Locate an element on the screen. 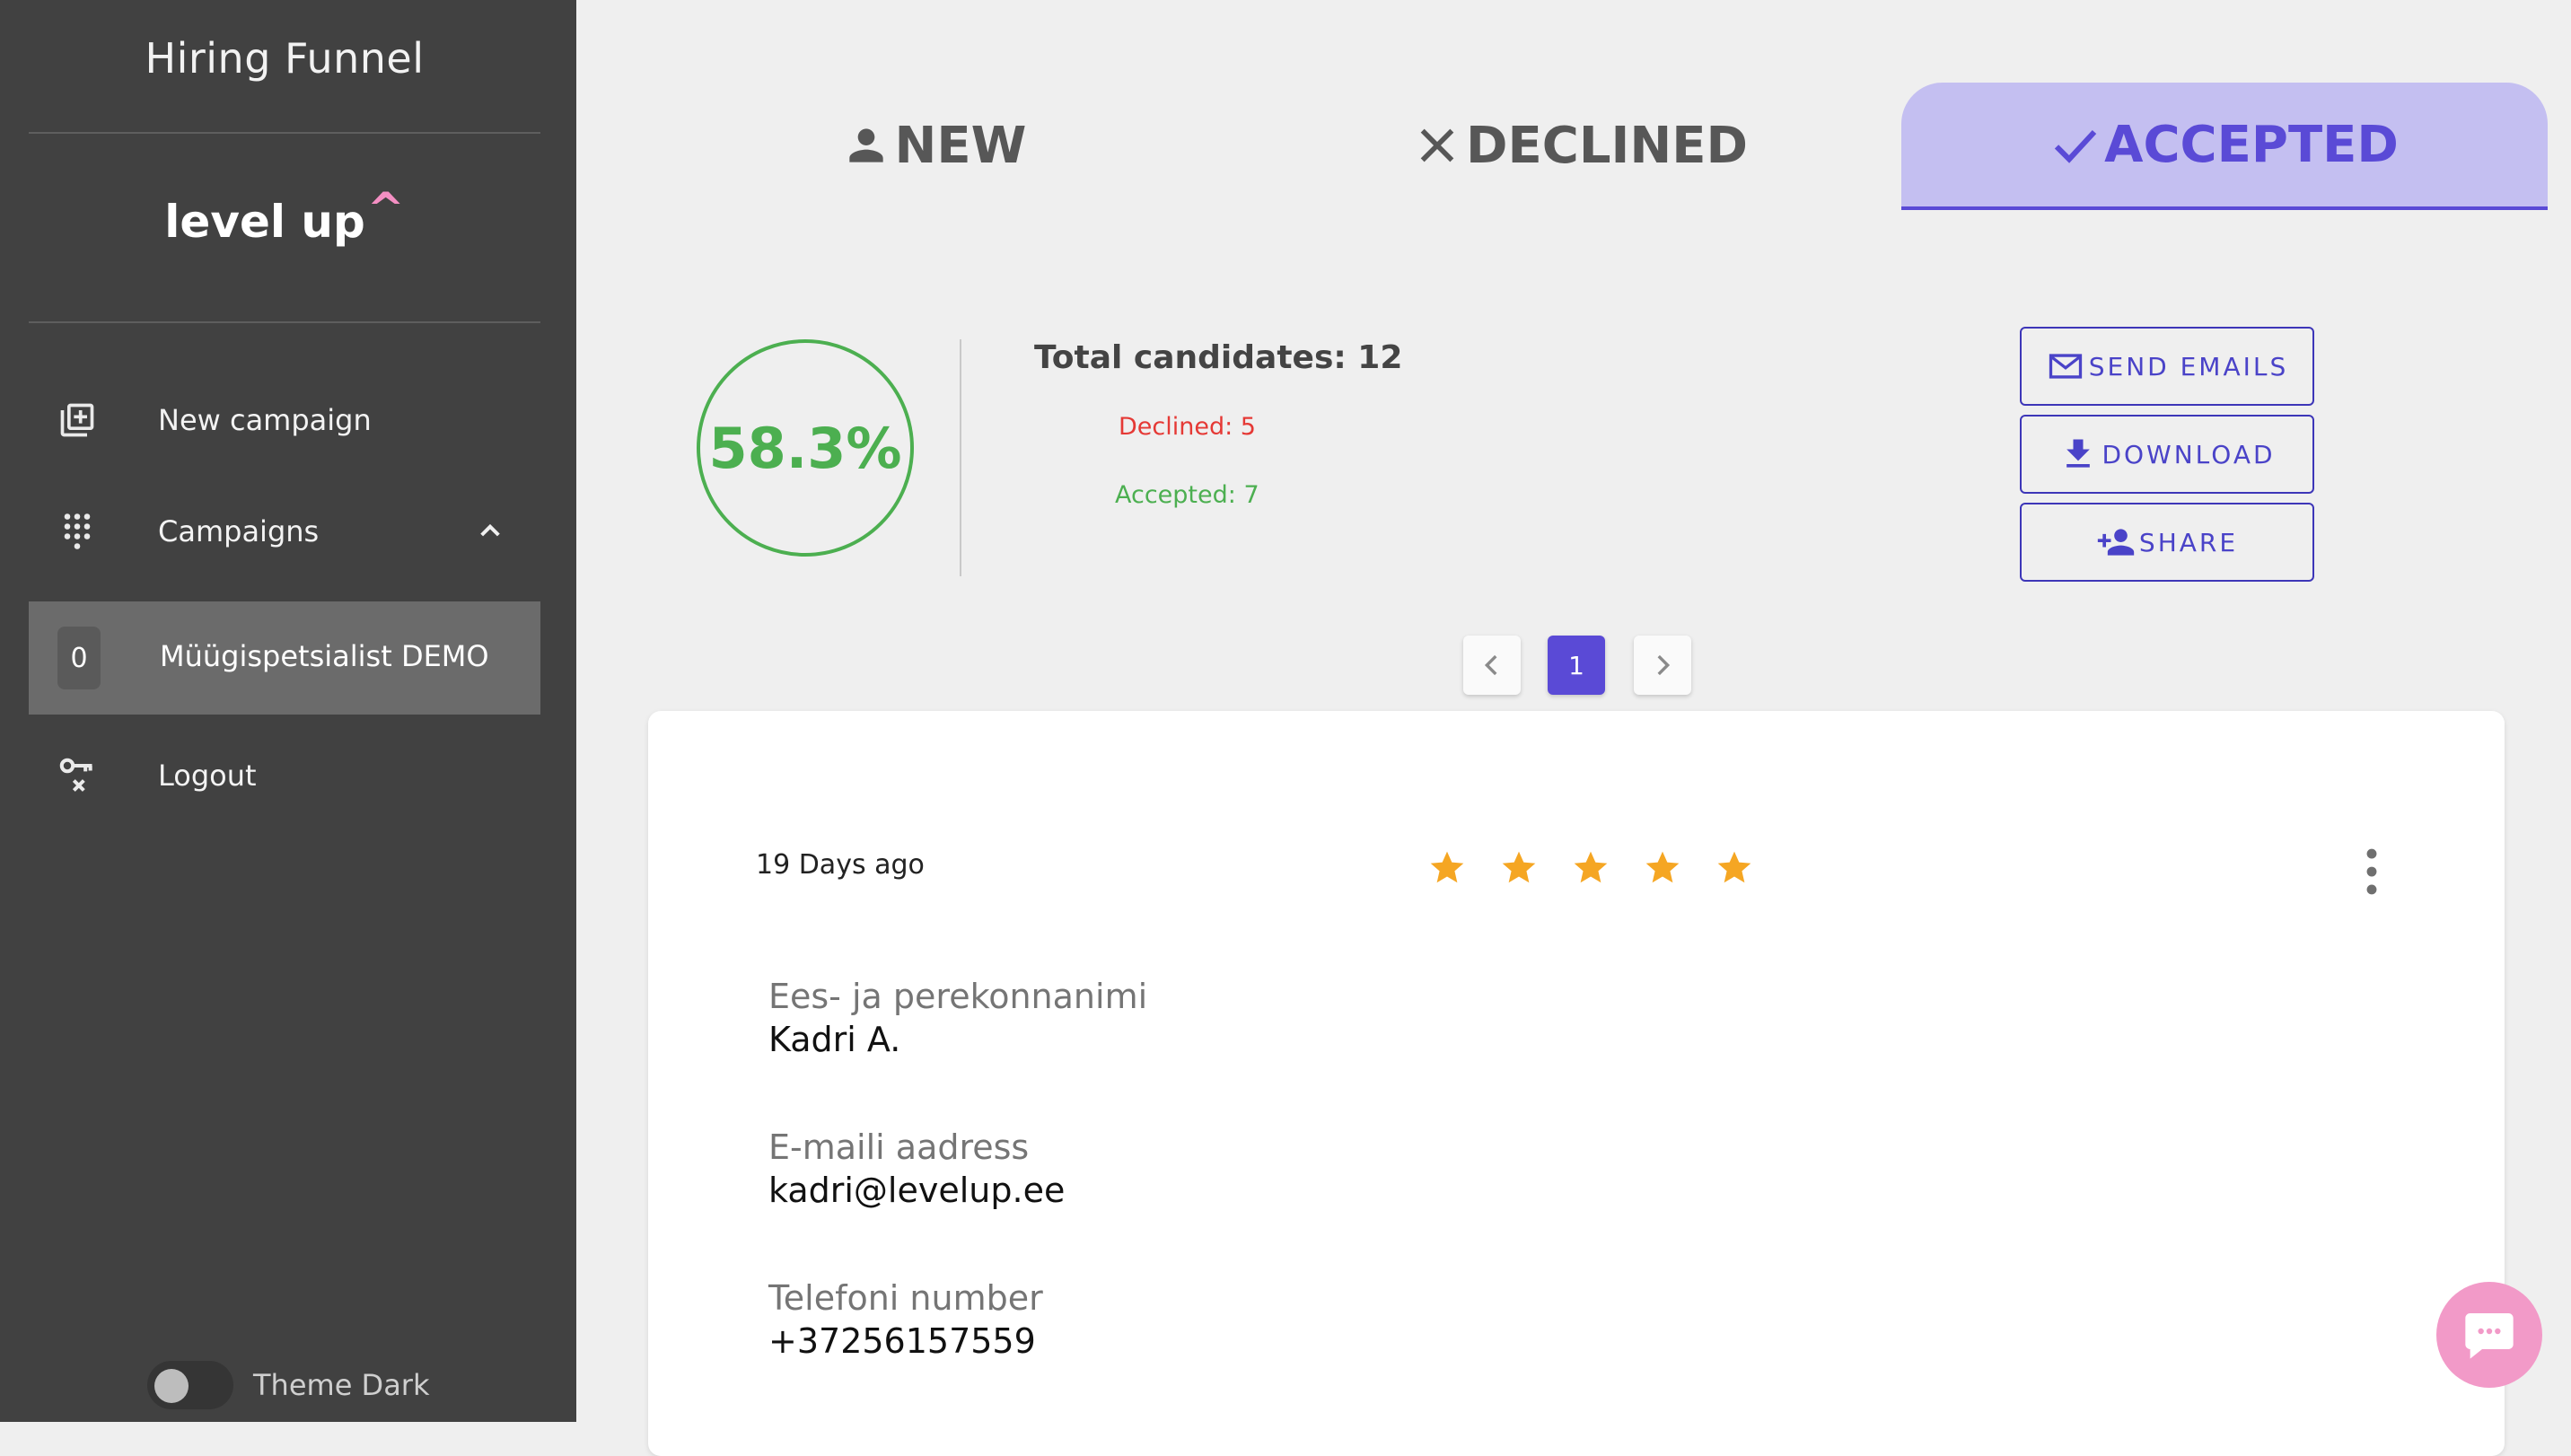 This screenshot has width=2571, height=1456. download-button: DOWNLOAD is located at coordinates (2167, 455).